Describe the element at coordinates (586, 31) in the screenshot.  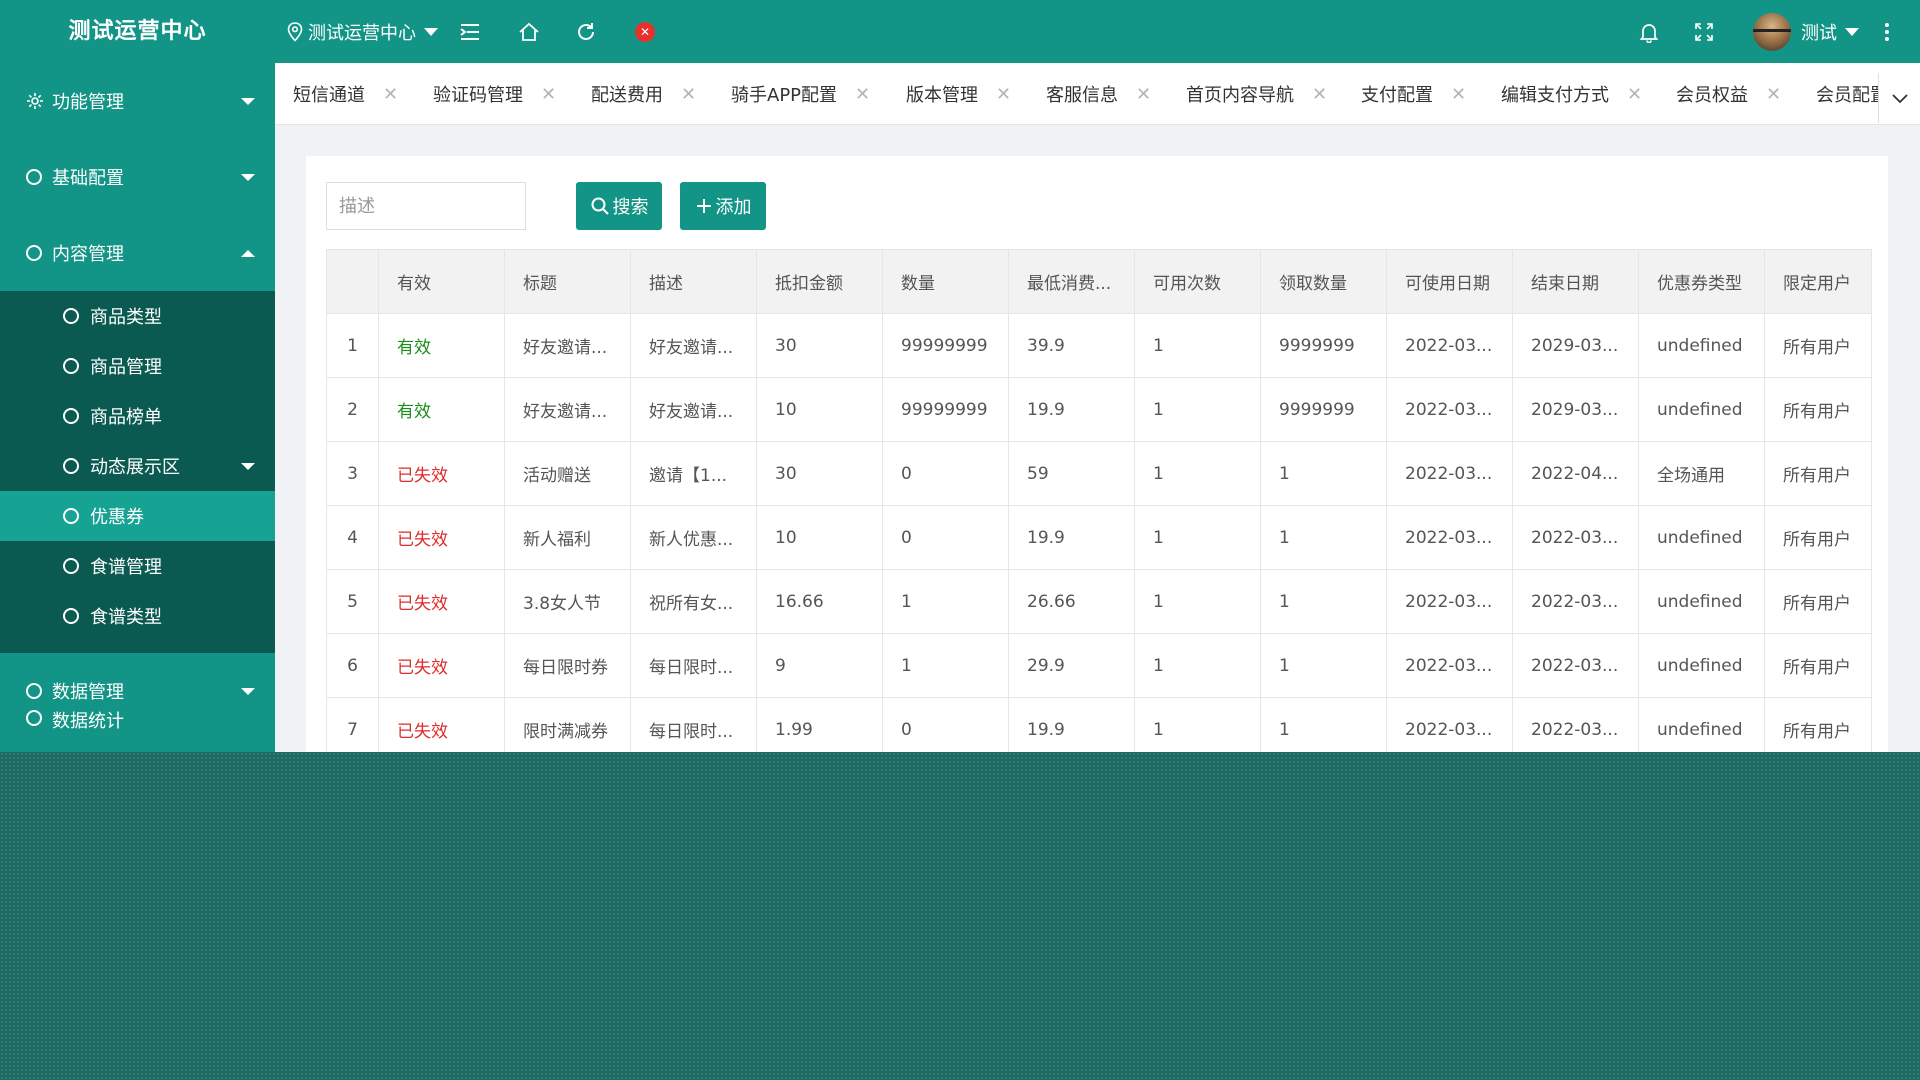
I see `refresh-button` at that location.